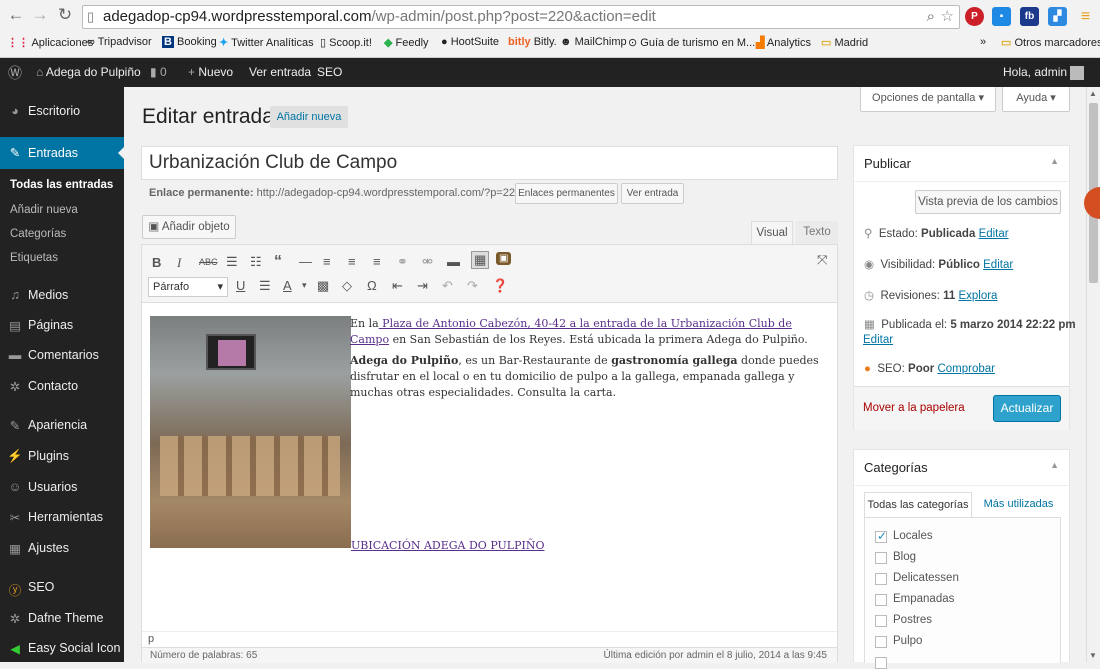  I want to click on collapse-icon: ▲, so click(1054, 161).